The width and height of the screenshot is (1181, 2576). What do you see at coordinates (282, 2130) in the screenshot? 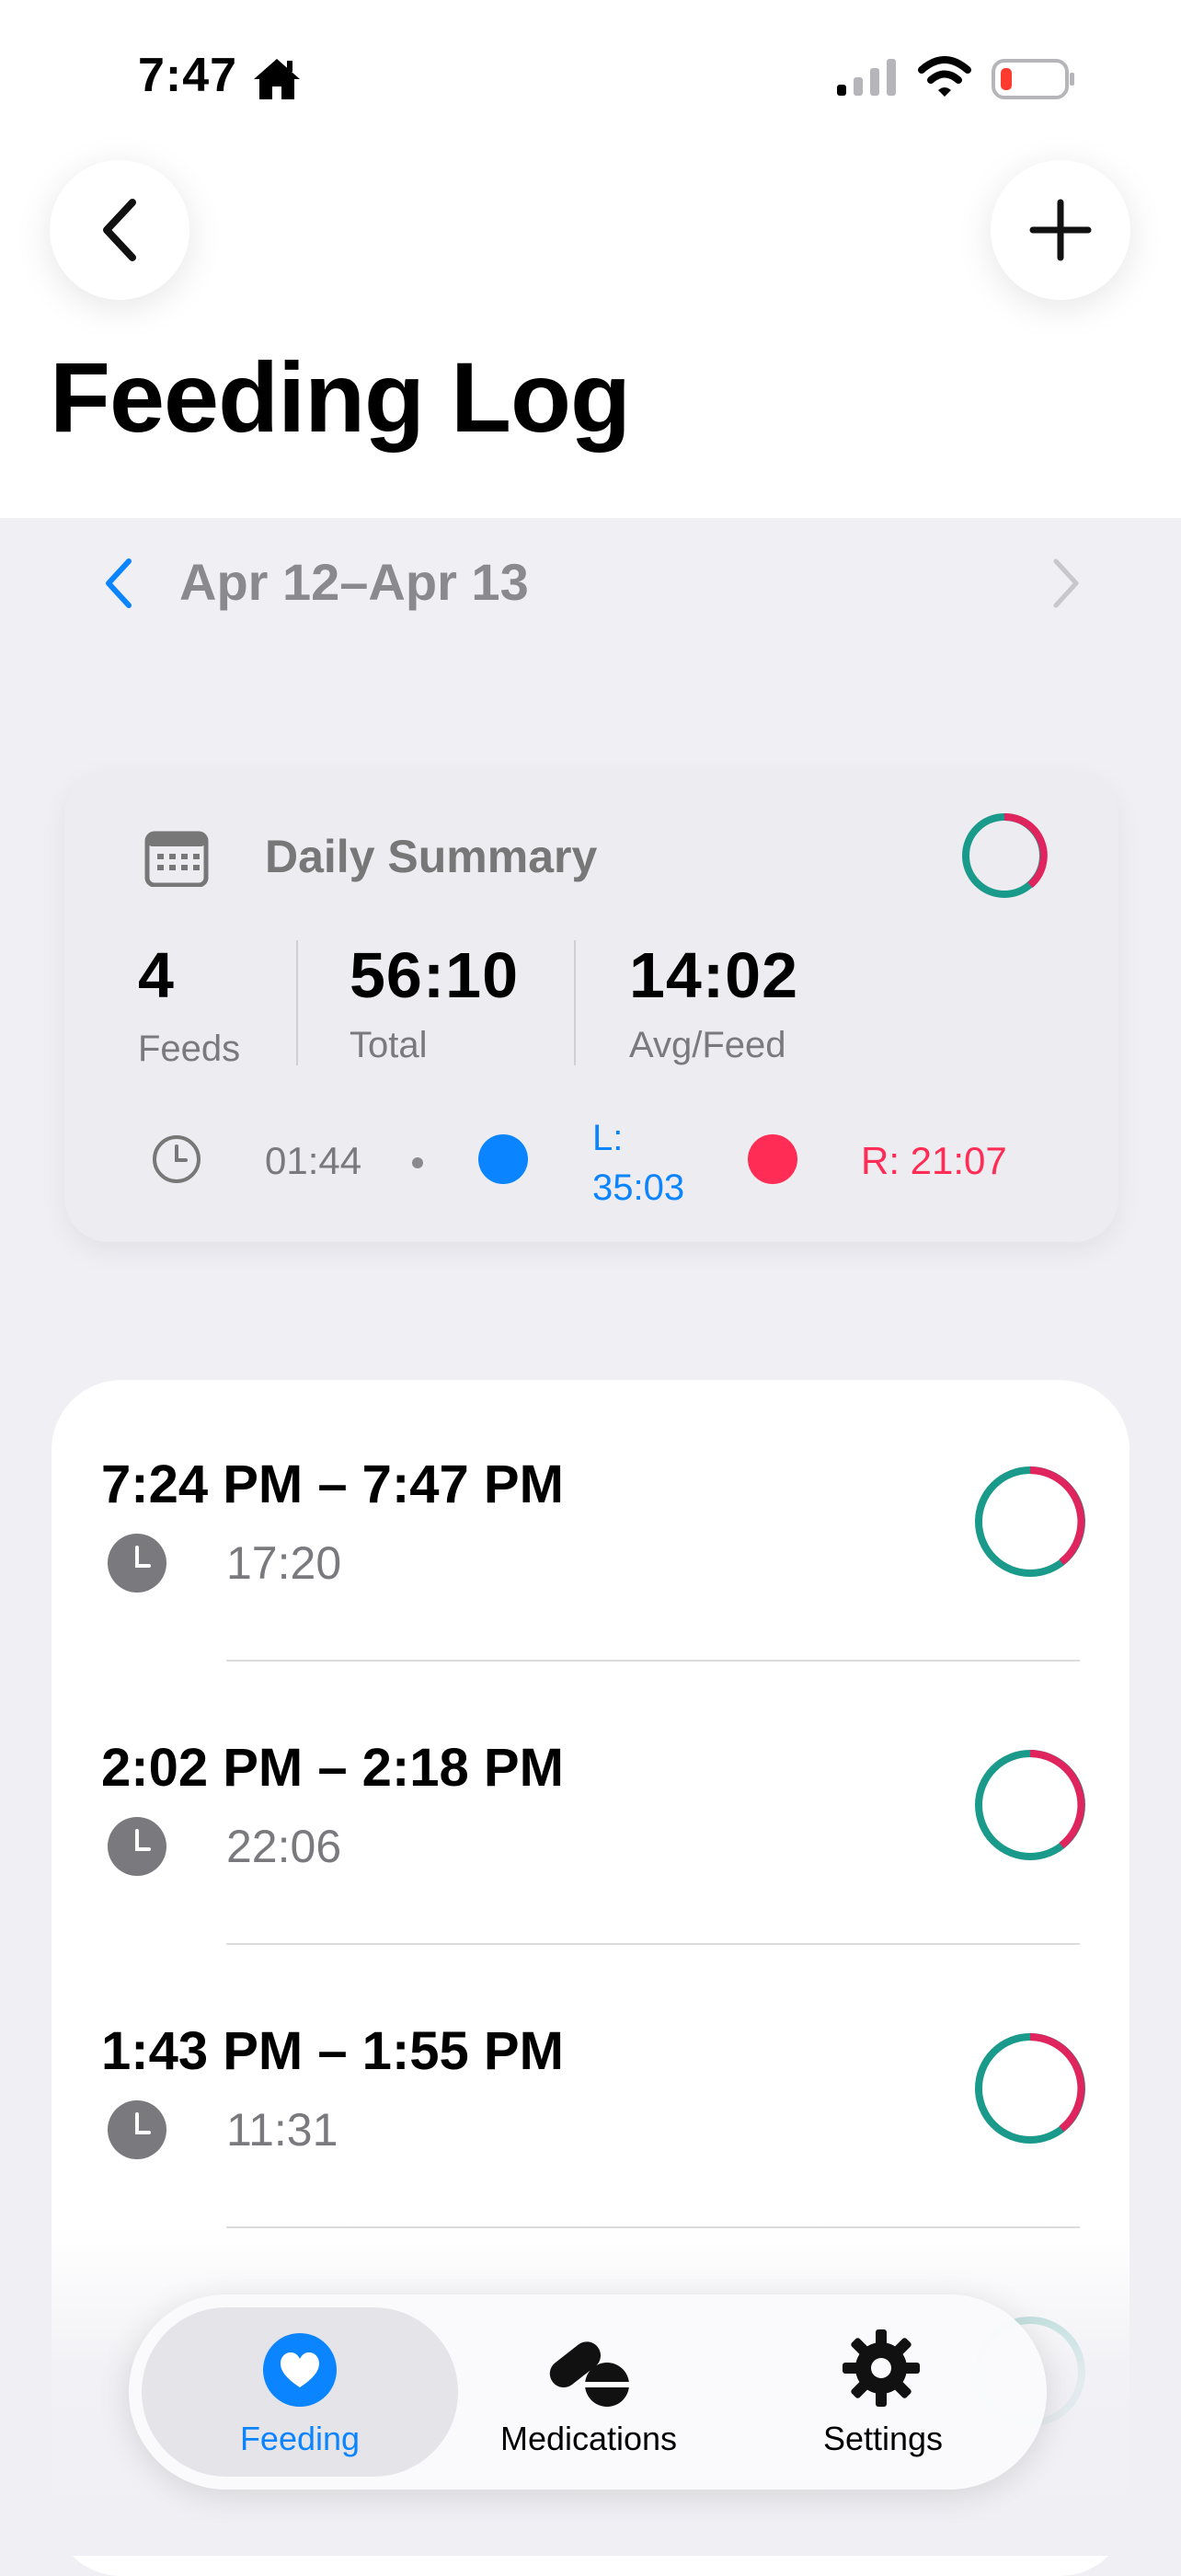
I see `feed-duration: 11:31` at bounding box center [282, 2130].